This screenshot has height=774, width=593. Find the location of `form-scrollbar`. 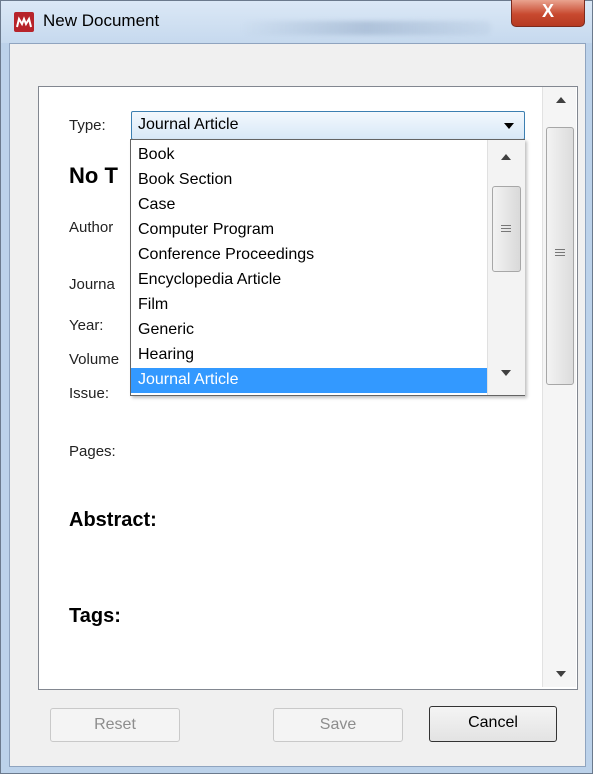

form-scrollbar is located at coordinates (559, 387).